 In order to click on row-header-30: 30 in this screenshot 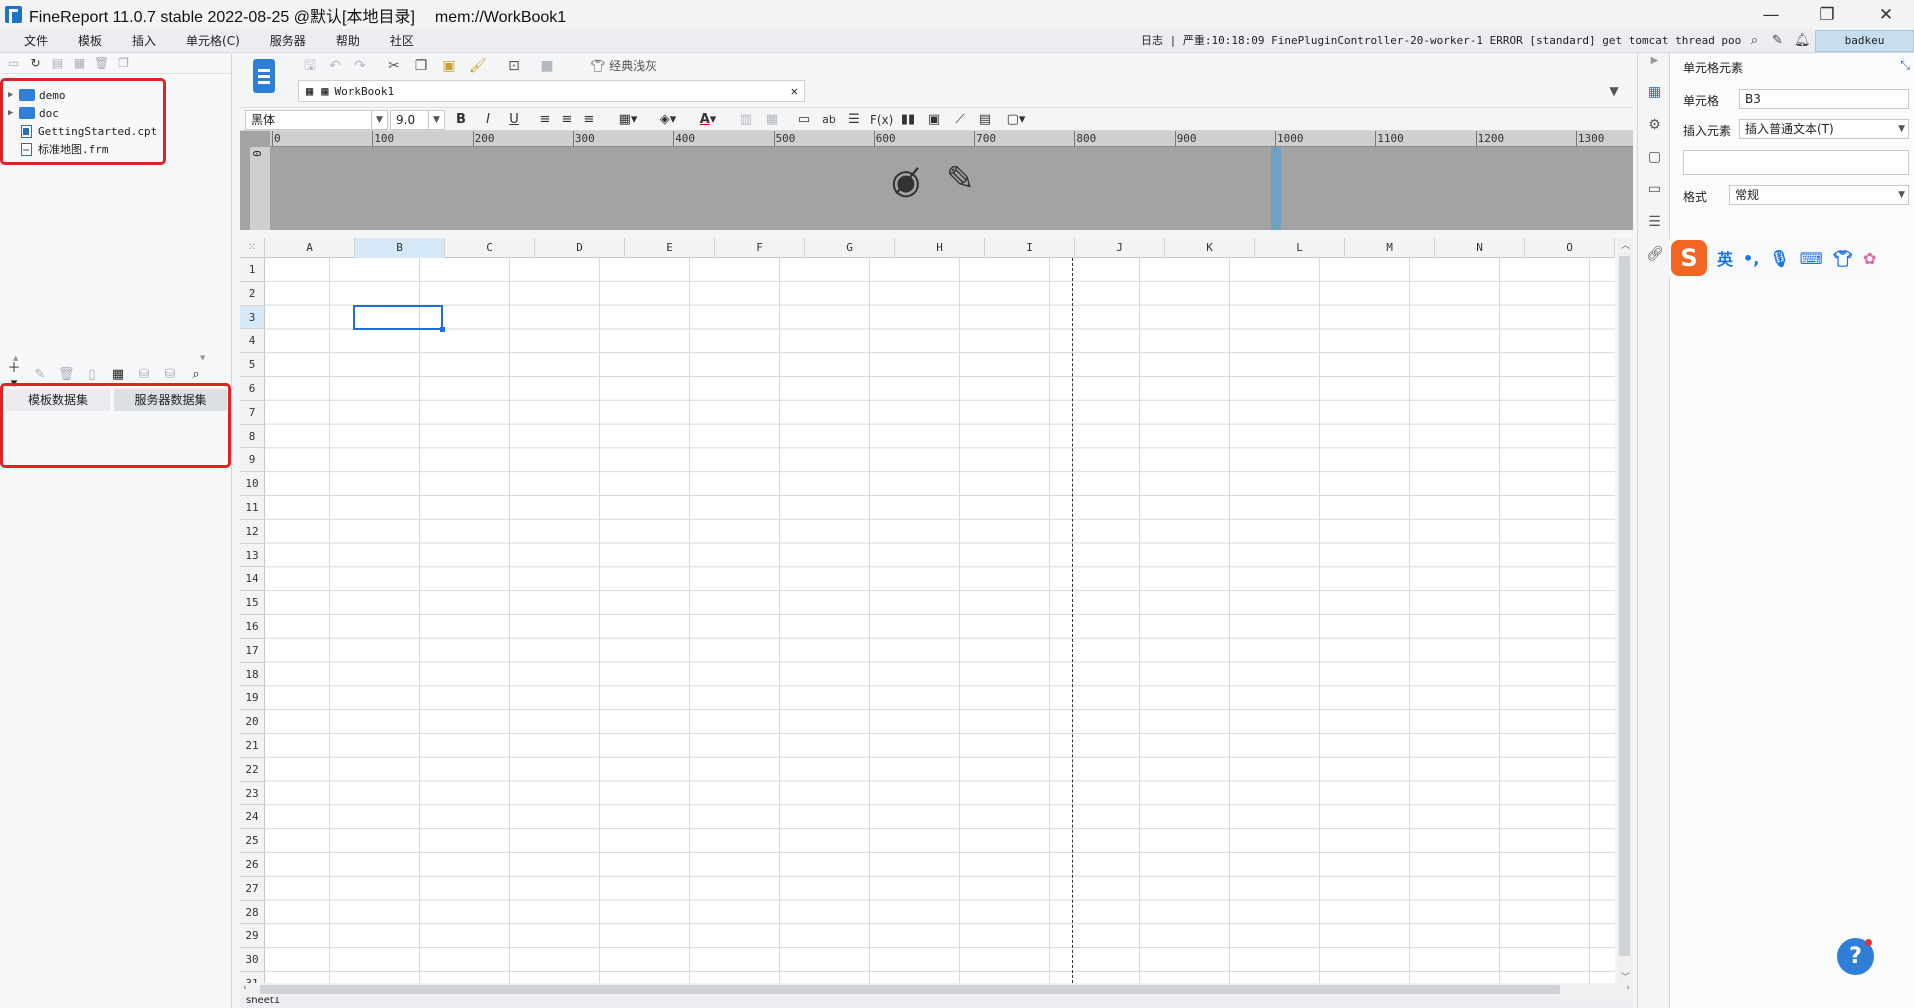, I will do `click(252, 960)`.